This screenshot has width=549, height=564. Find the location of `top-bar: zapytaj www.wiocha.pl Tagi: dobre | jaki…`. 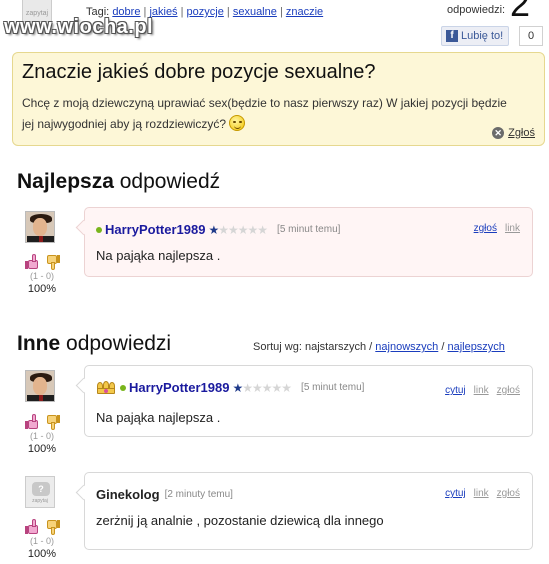

top-bar: zapytaj www.wiocha.pl Tagi: dobre | jaki… is located at coordinates (274, 25).